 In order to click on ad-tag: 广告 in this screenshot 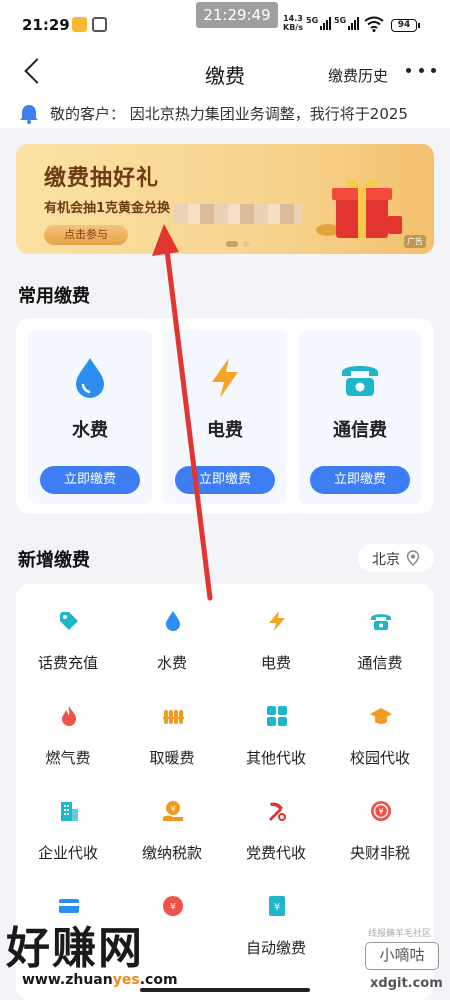, I will do `click(415, 241)`.